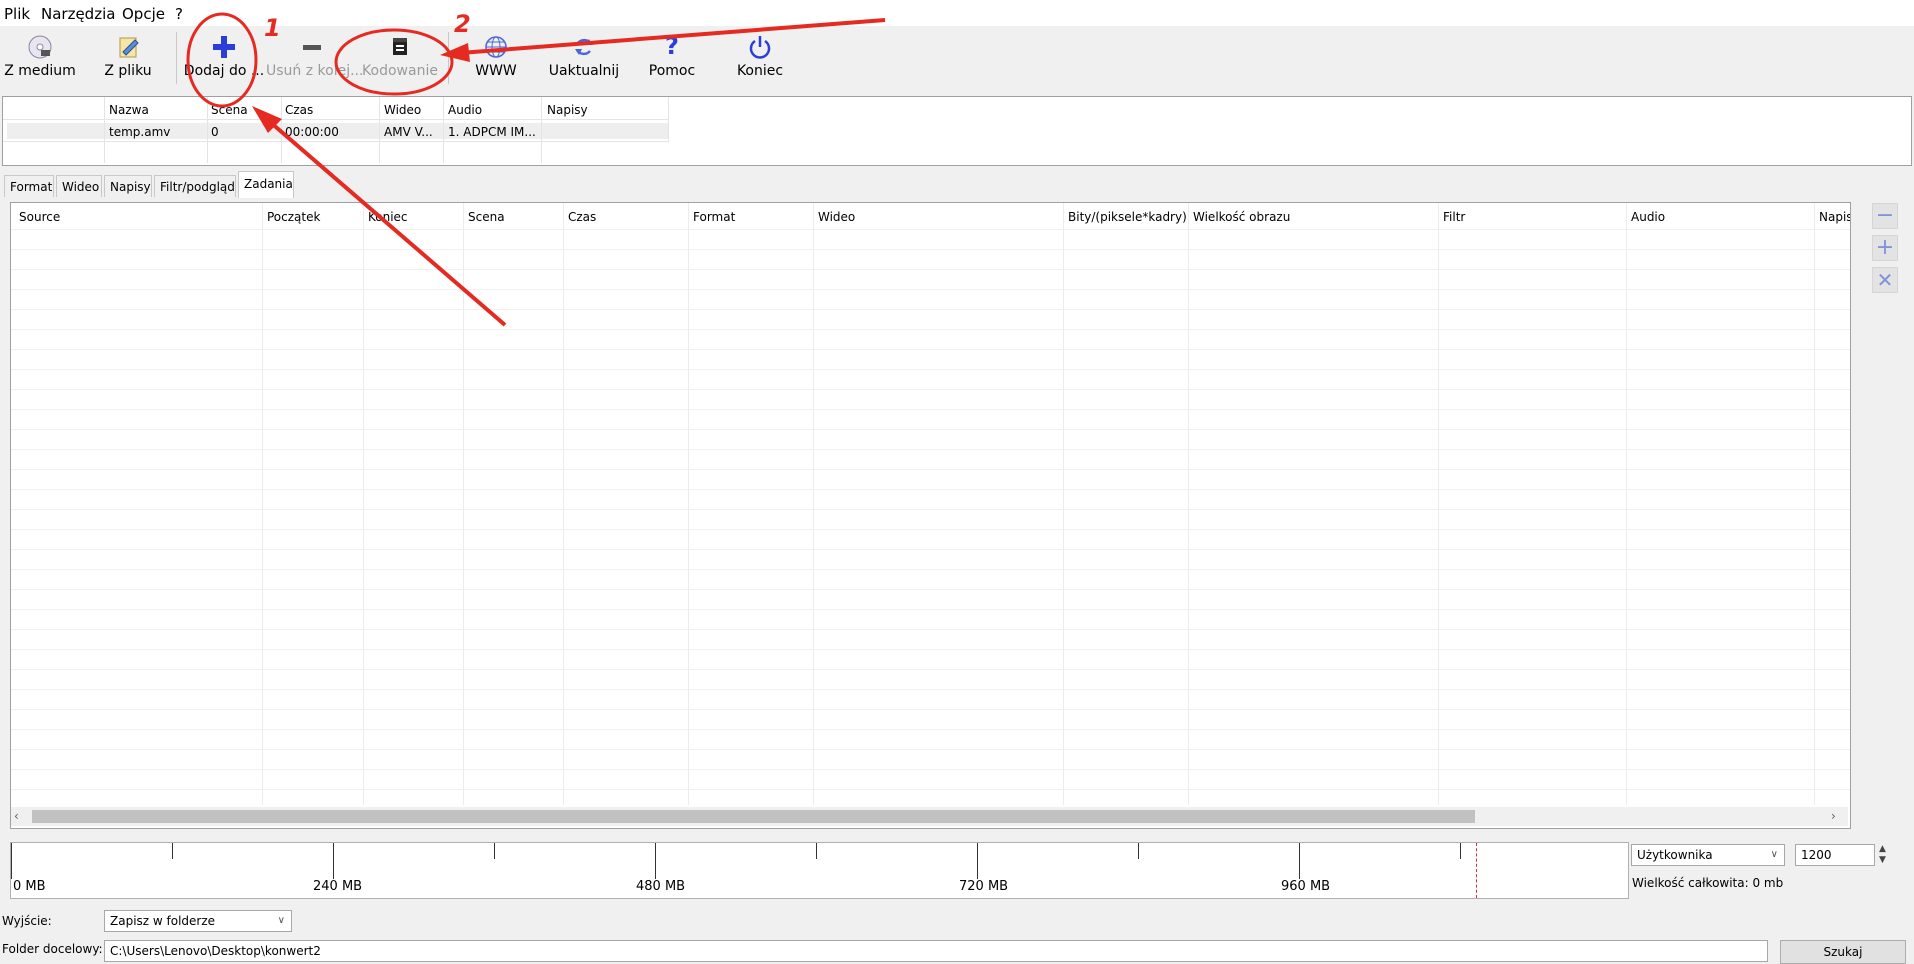 Image resolution: width=1914 pixels, height=964 pixels. I want to click on question-icon: ?, so click(672, 46).